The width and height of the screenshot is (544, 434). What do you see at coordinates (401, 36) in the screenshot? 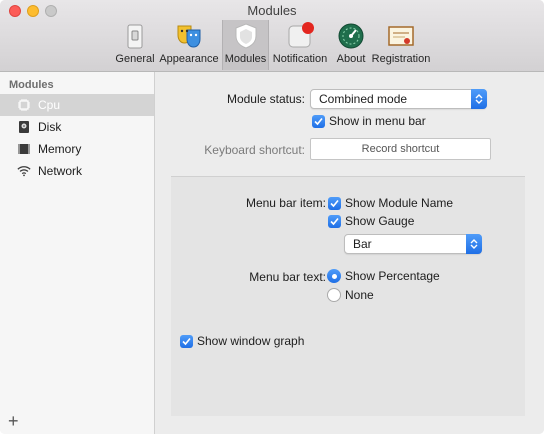
I see `certificate-icon` at bounding box center [401, 36].